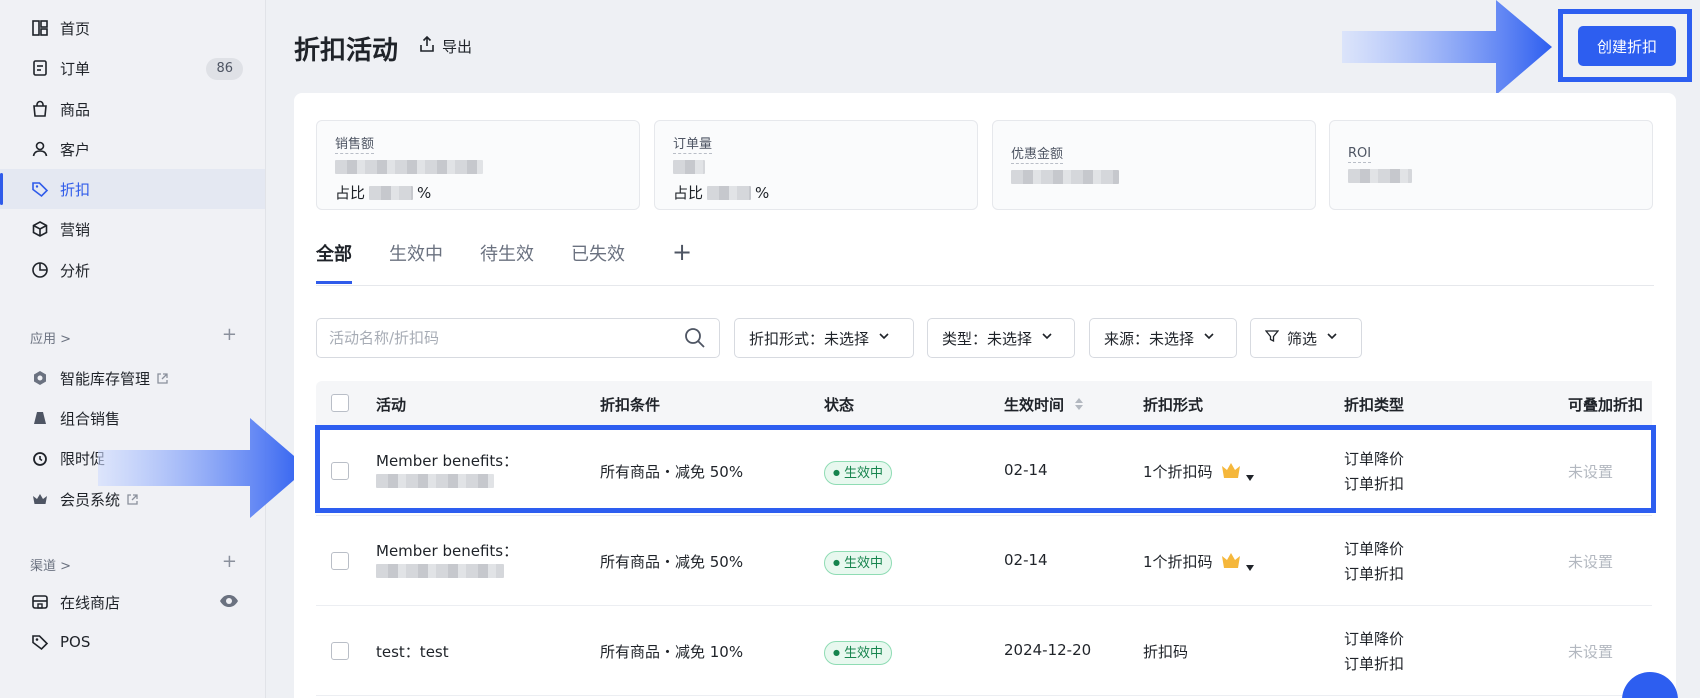 This screenshot has width=1700, height=698. What do you see at coordinates (40, 109) in the screenshot?
I see `bag-icon` at bounding box center [40, 109].